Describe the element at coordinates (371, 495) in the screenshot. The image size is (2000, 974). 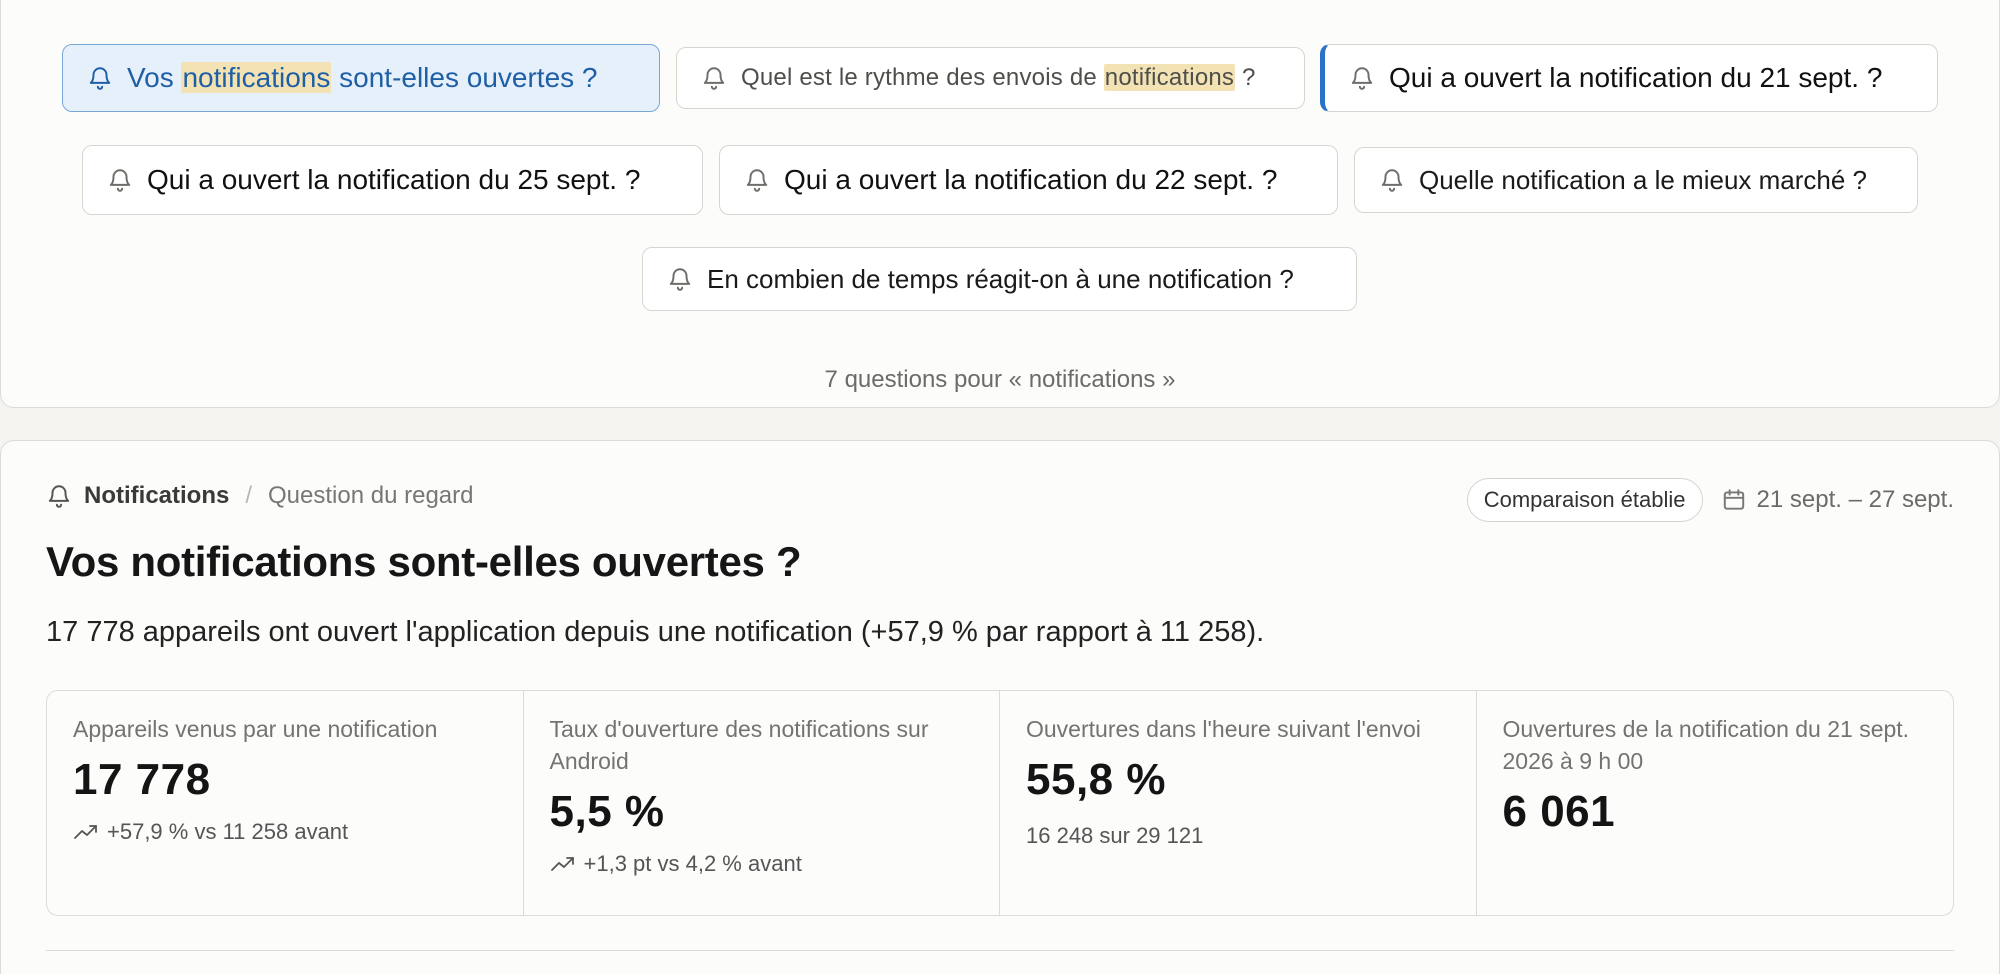
I see `breadcrumb-current: Question du regard` at that location.